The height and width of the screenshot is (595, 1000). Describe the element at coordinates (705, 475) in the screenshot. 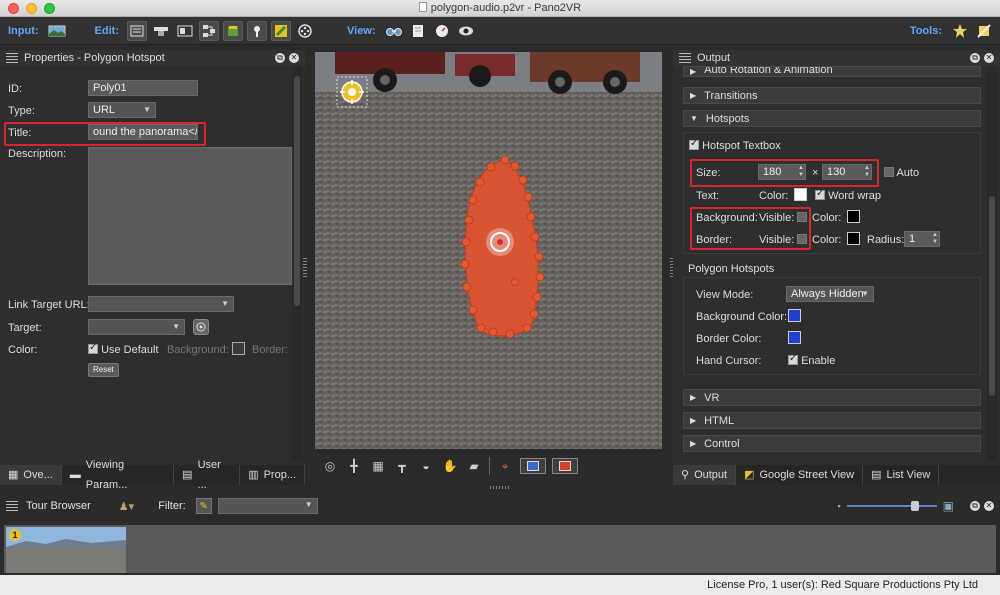

I see `tab-output: ⚲ Output` at that location.